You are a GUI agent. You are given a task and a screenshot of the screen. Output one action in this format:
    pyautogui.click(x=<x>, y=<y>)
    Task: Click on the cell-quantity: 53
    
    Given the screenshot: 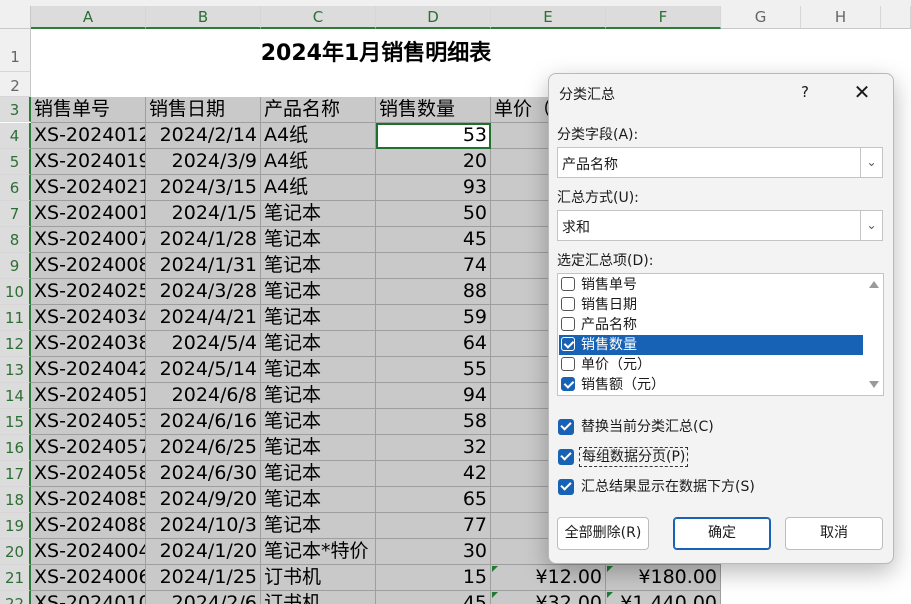 What is the action you would take?
    pyautogui.click(x=433, y=136)
    